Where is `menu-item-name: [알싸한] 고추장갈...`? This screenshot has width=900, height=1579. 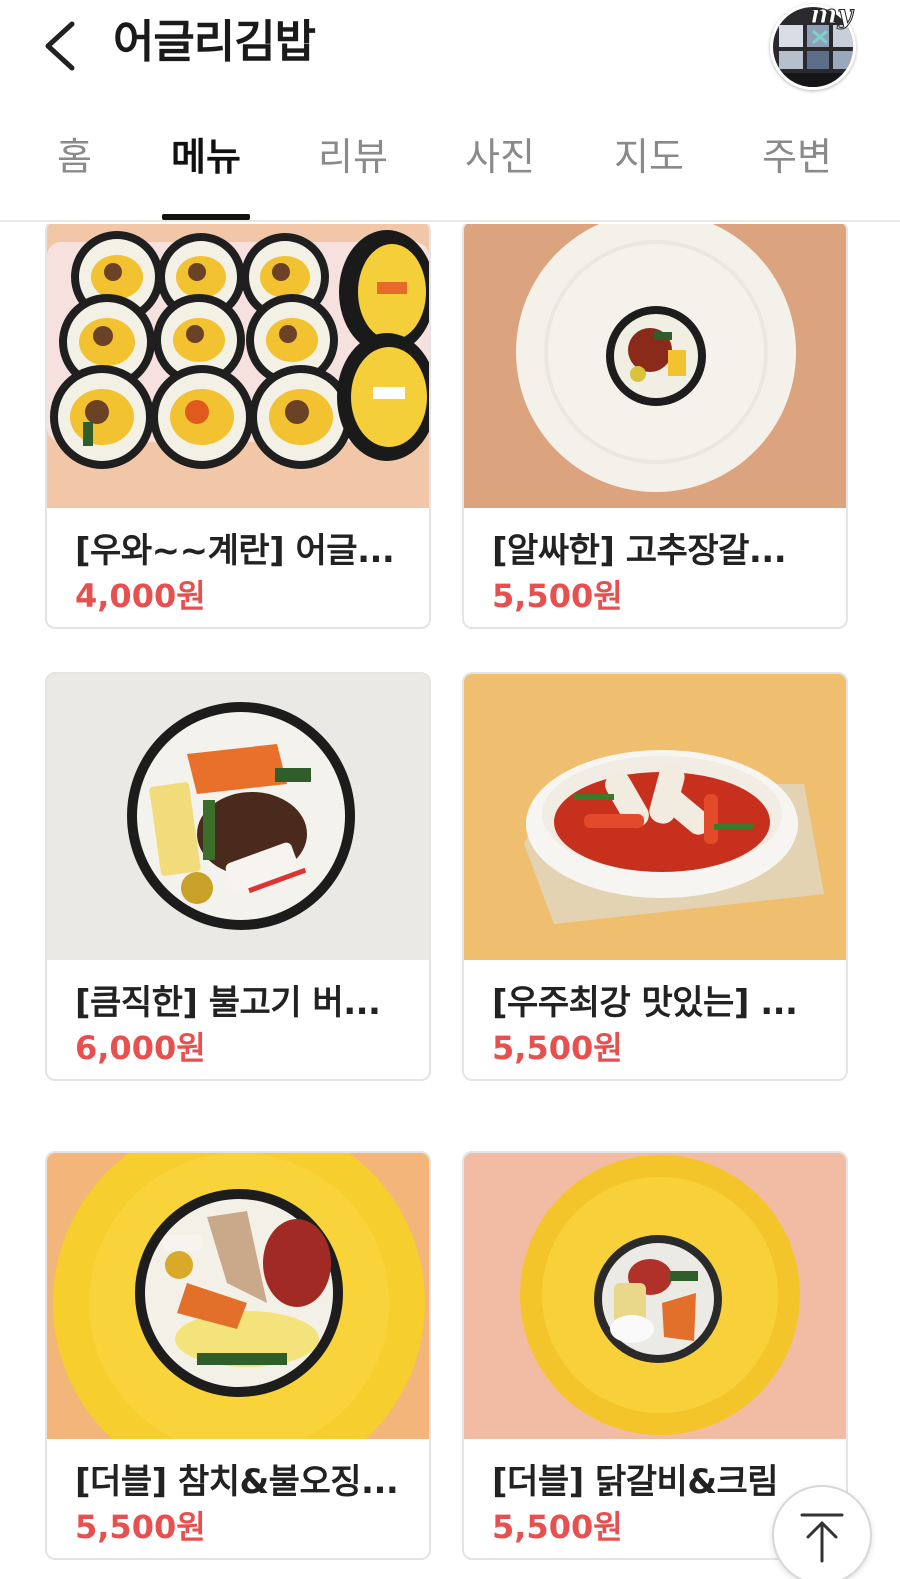
menu-item-name: [알싸한] 고추장갈... is located at coordinates (639, 551).